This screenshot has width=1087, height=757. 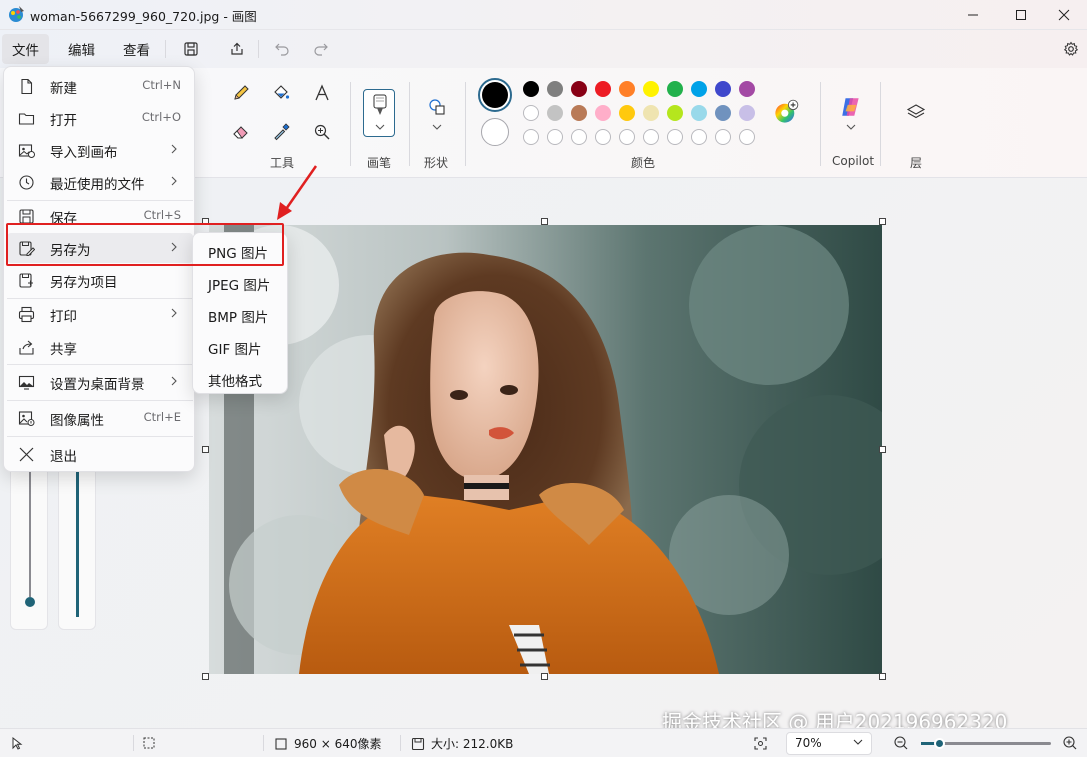 What do you see at coordinates (973, 15) in the screenshot?
I see `minimize-button` at bounding box center [973, 15].